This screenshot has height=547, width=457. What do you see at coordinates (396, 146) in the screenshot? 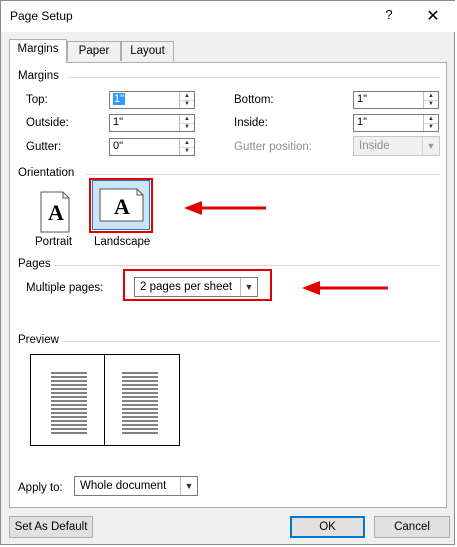
I see `gutter-position-select: Inside ▼` at bounding box center [396, 146].